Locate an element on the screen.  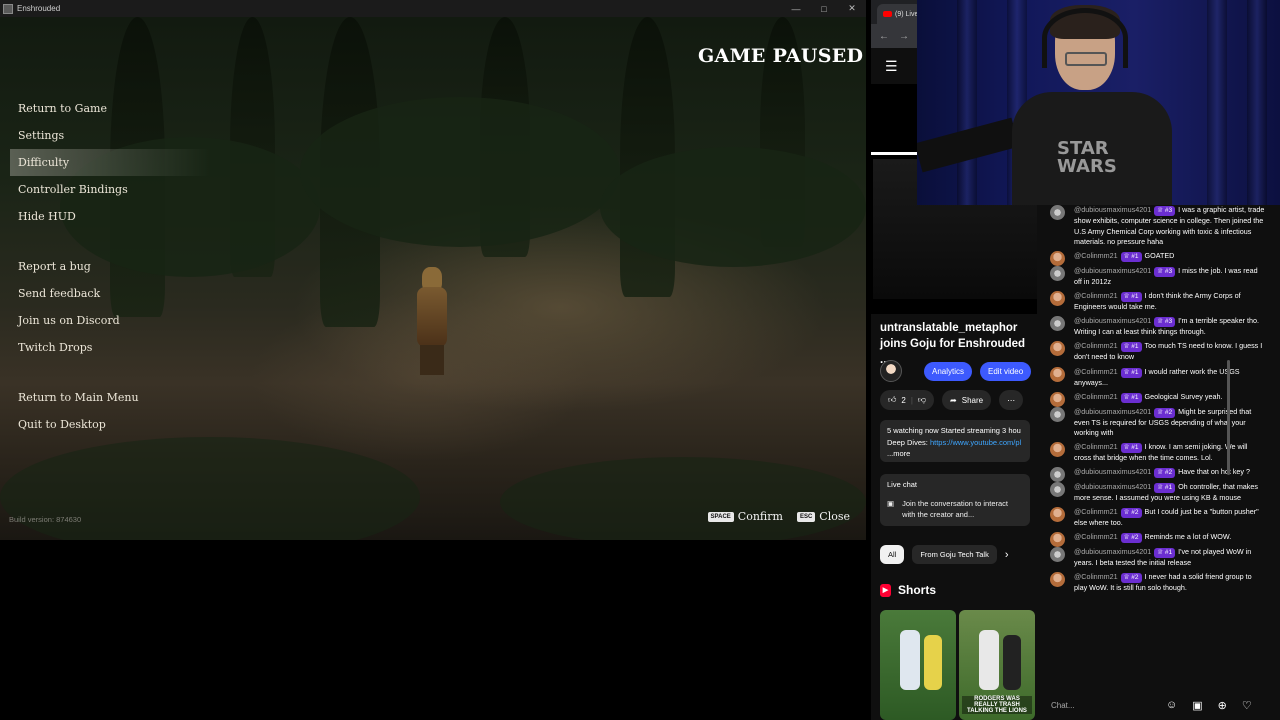
menu-controller-bindings: Controller Bindings is located at coordinates (110, 189).